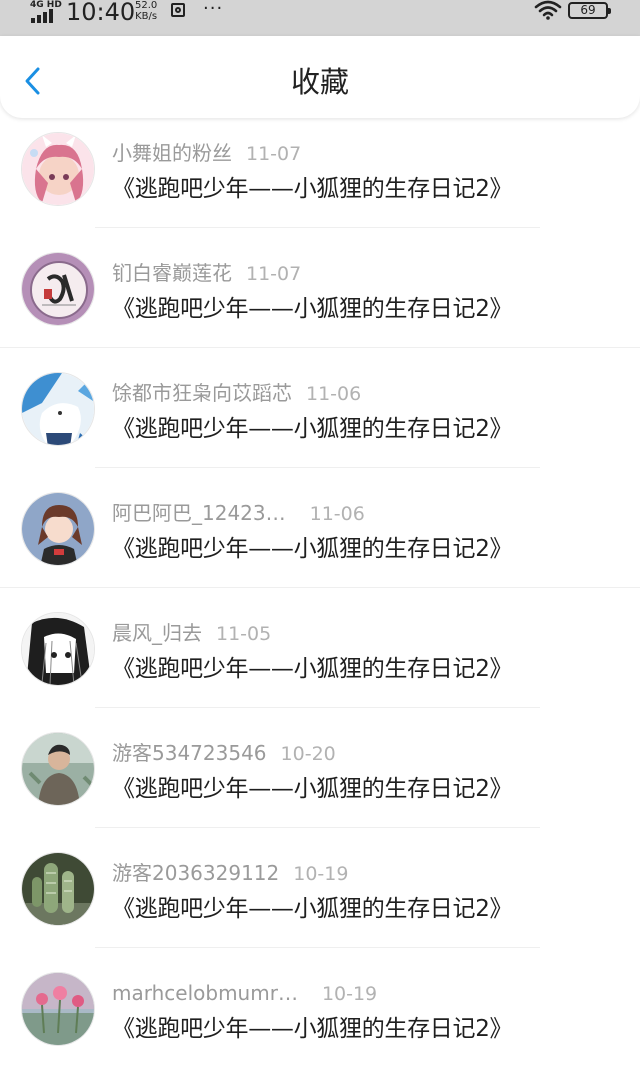 The height and width of the screenshot is (1080, 640). Describe the element at coordinates (178, 10) in the screenshot. I see `screenshot-icon` at that location.